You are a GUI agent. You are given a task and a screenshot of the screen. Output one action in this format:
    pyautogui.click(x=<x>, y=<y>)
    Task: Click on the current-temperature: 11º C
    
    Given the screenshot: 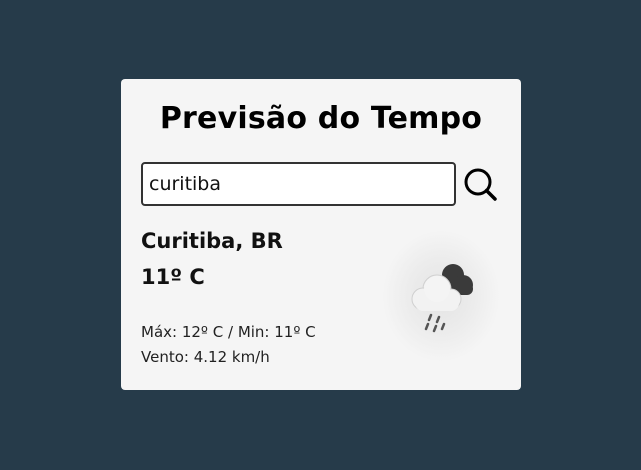 What is the action you would take?
    pyautogui.click(x=173, y=277)
    